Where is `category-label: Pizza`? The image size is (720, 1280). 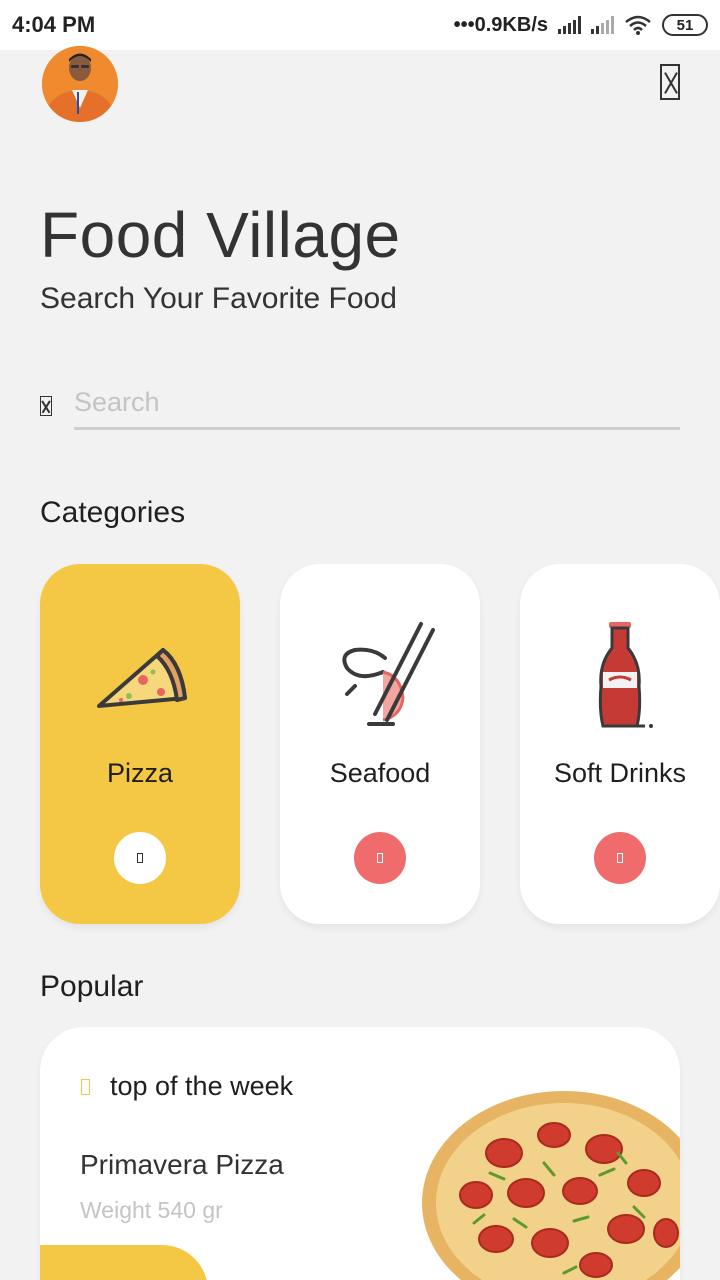 category-label: Pizza is located at coordinates (140, 773).